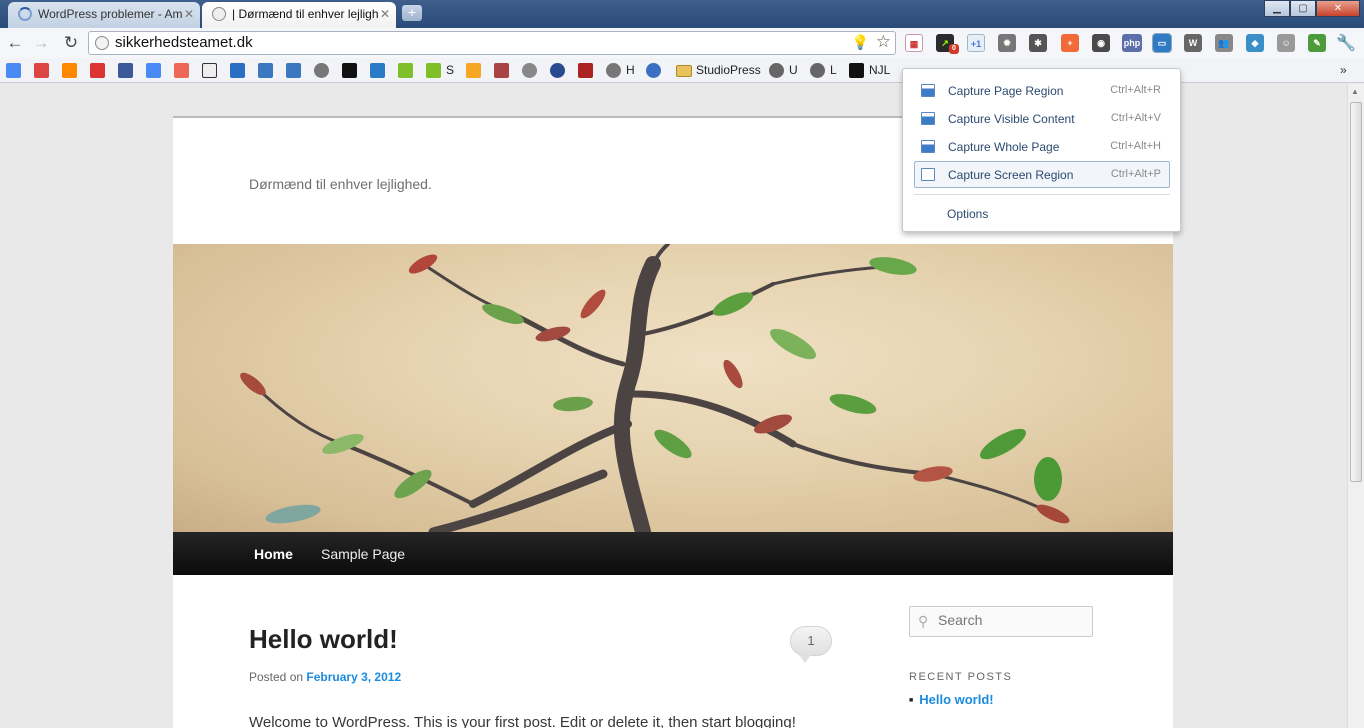  What do you see at coordinates (653, 70) in the screenshot?
I see `blue-globe-bookmark-icon` at bounding box center [653, 70].